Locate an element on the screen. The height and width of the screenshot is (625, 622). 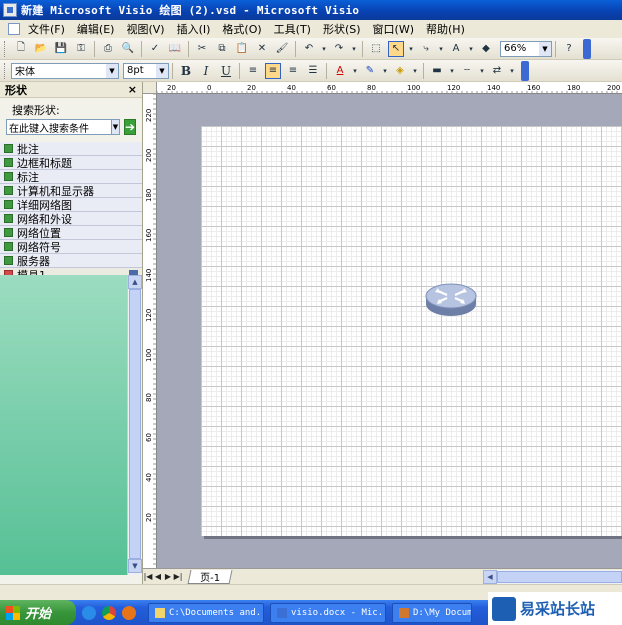
copy-icon: ⧉ is located at coordinates (222, 49).